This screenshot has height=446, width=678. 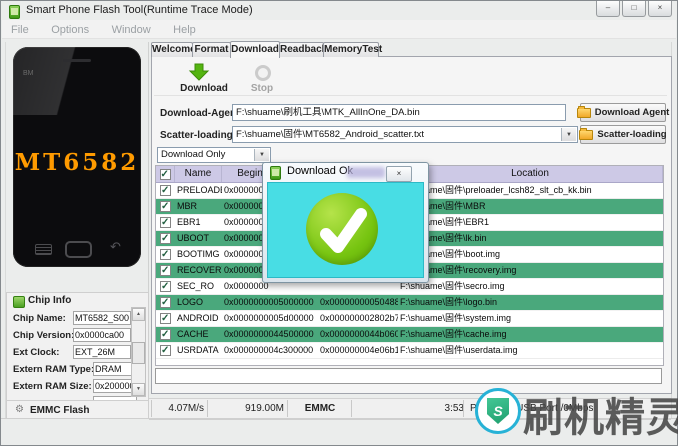 I want to click on partition-name: BOOTIMG, so click(x=198, y=254).